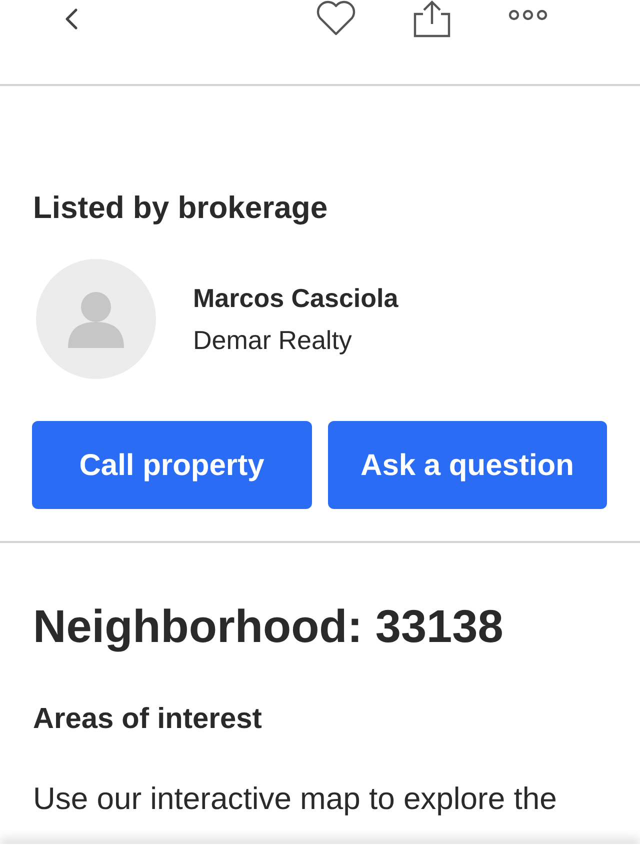 The image size is (640, 856). What do you see at coordinates (295, 798) in the screenshot?
I see `paragraph: Use our interactive map to explore the` at bounding box center [295, 798].